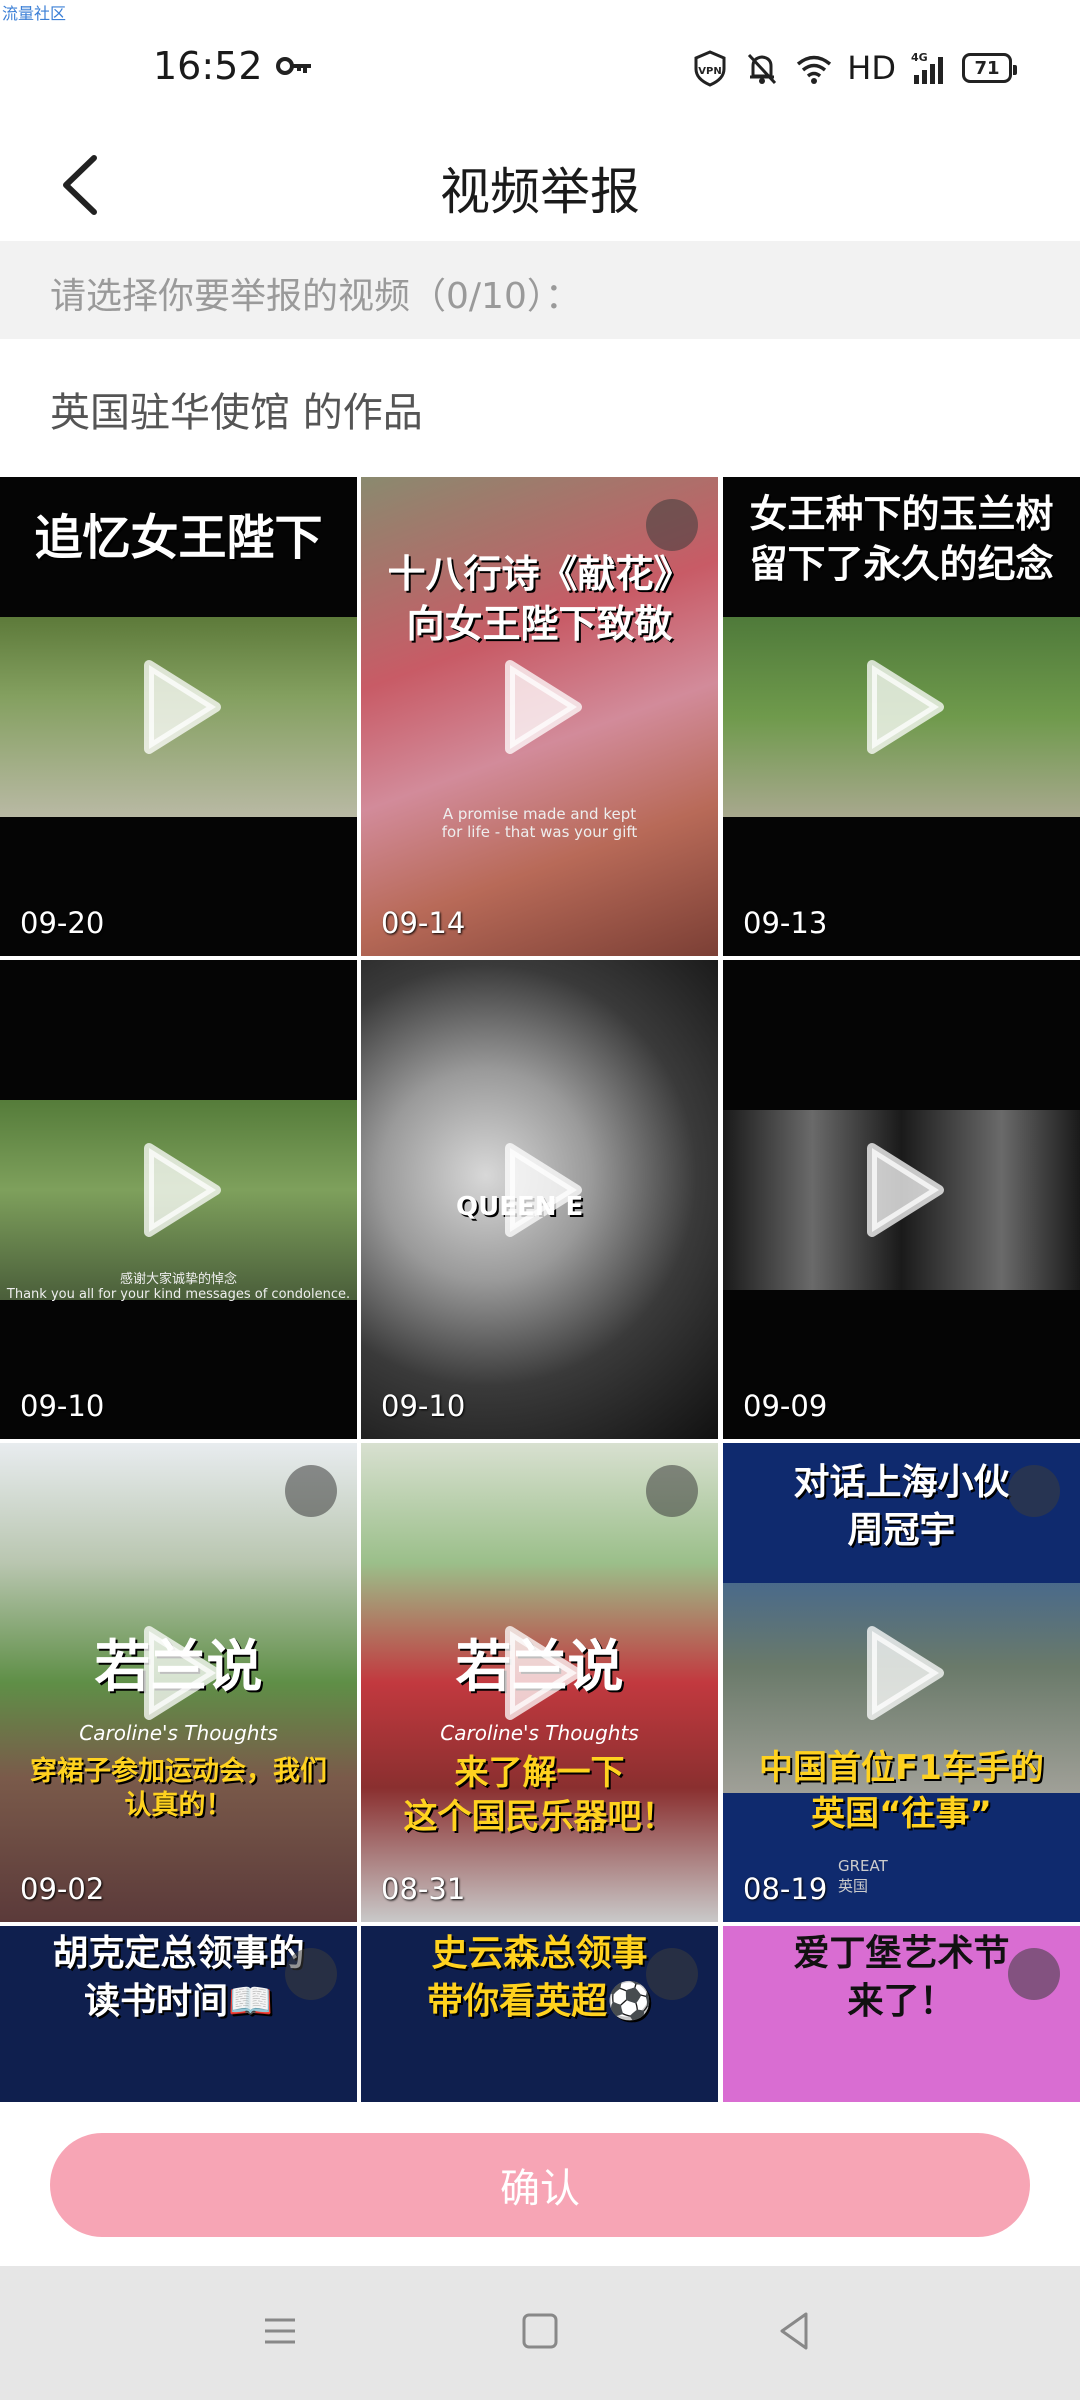 Image resolution: width=1080 pixels, height=2400 pixels. I want to click on video-tile: 女王种下的玉兰树 留下了永久的纪念 09-13, so click(901, 716).